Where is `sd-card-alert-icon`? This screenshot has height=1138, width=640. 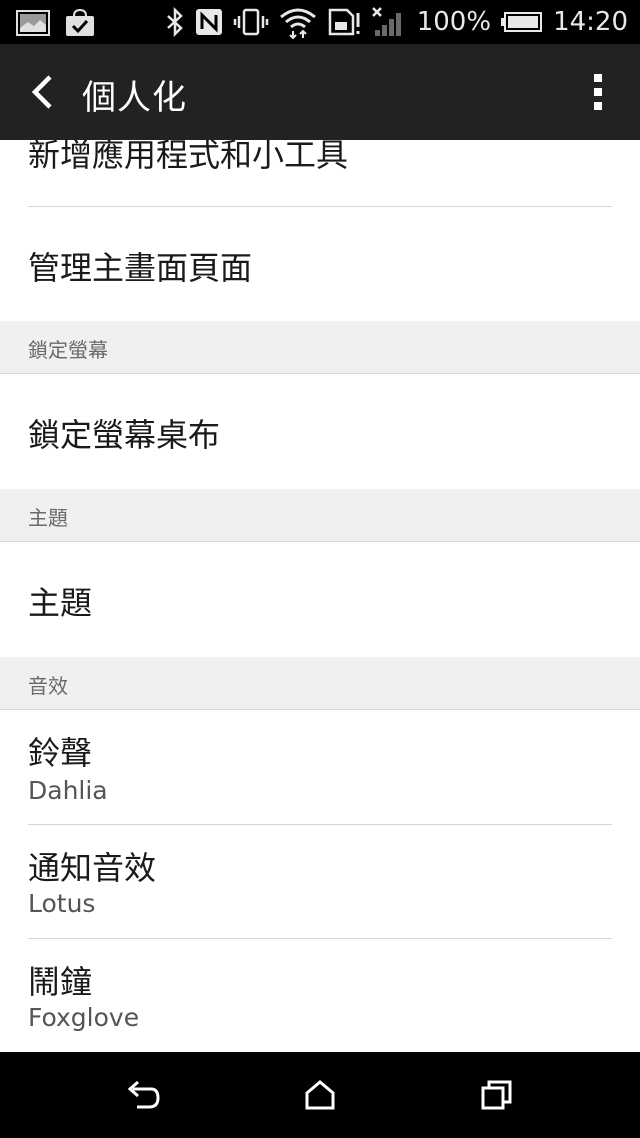
sd-card-alert-icon is located at coordinates (344, 22).